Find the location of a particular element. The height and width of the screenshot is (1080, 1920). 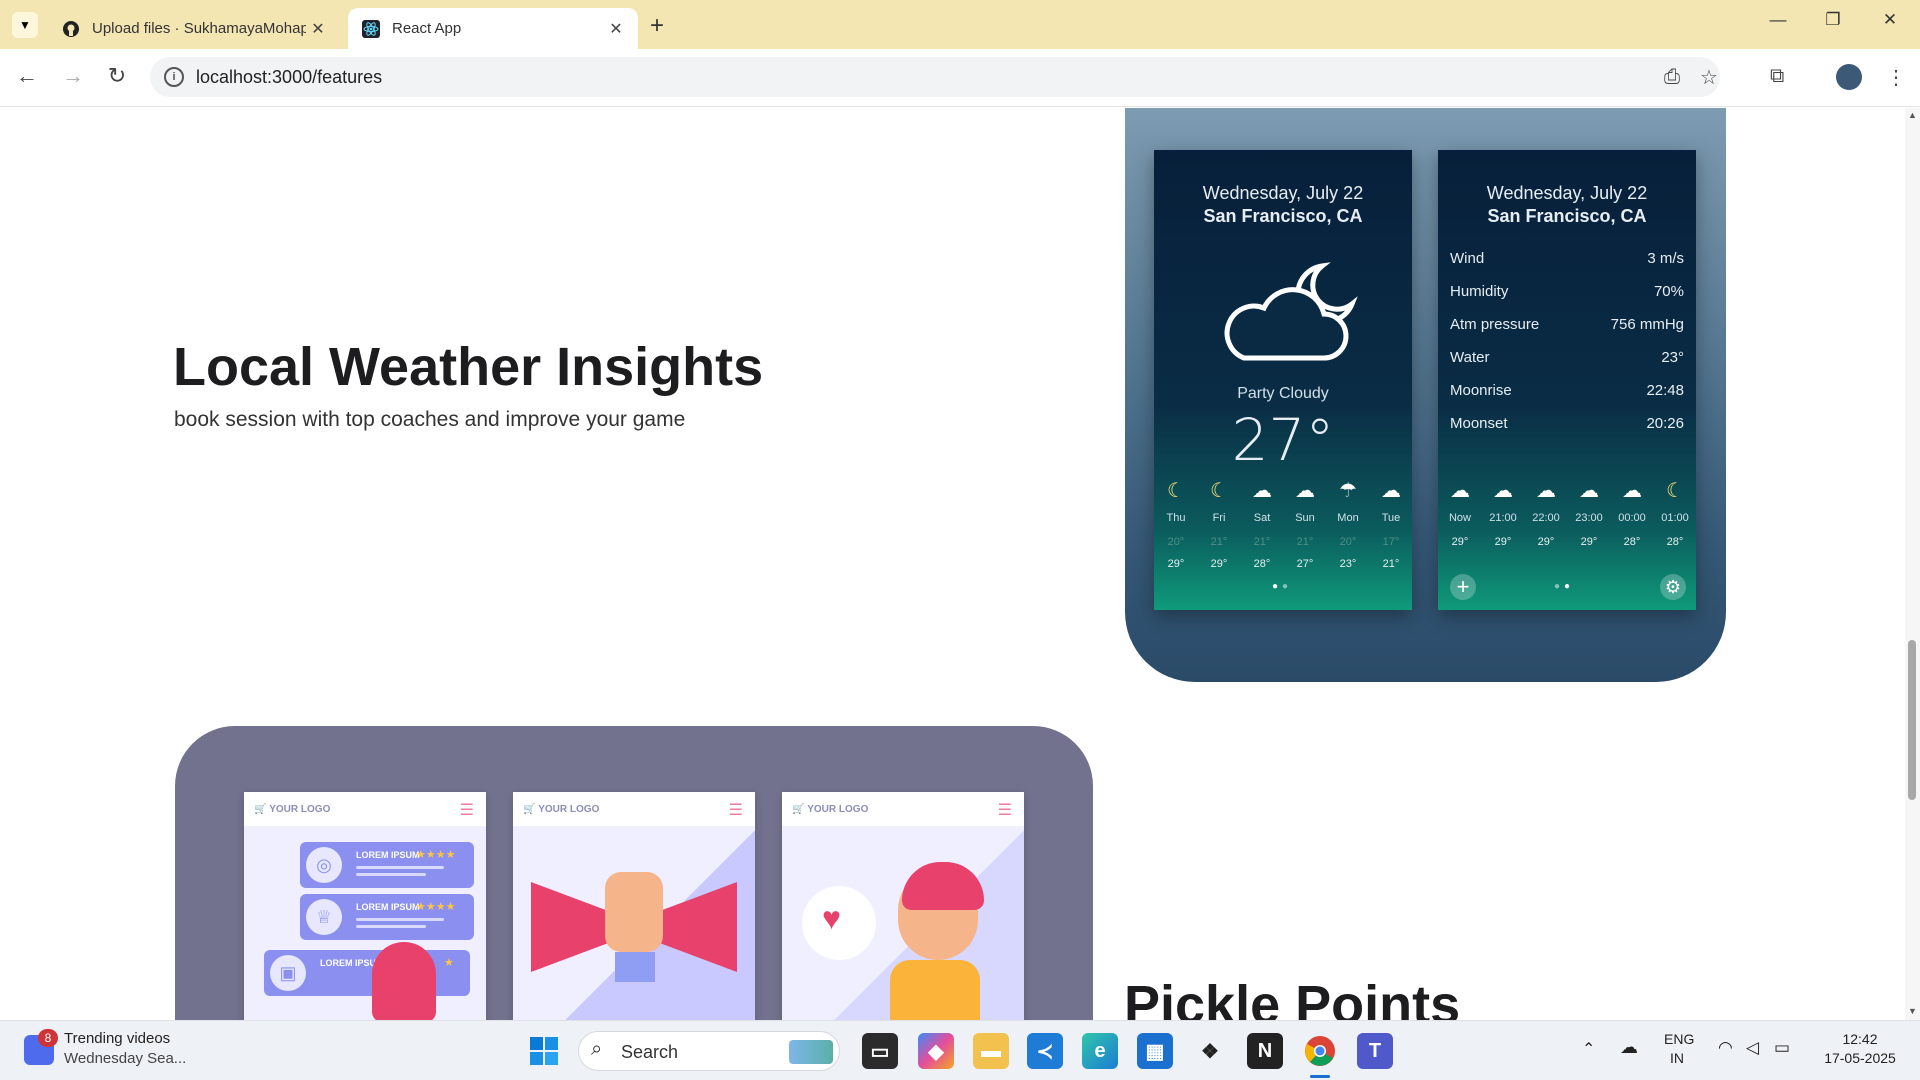

scroll-up-icon: ▲ is located at coordinates (1912, 115).